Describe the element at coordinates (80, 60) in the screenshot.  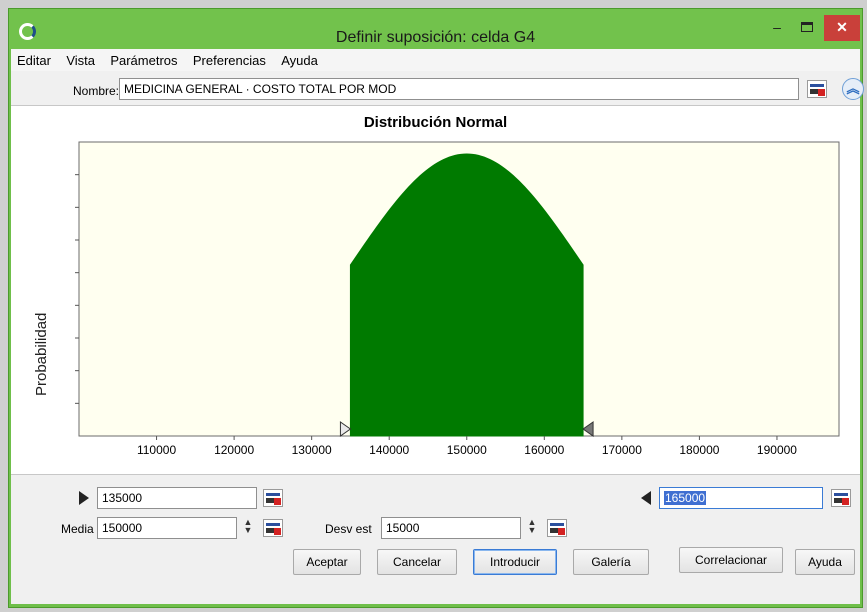
I see `menu-vista: Vista` at that location.